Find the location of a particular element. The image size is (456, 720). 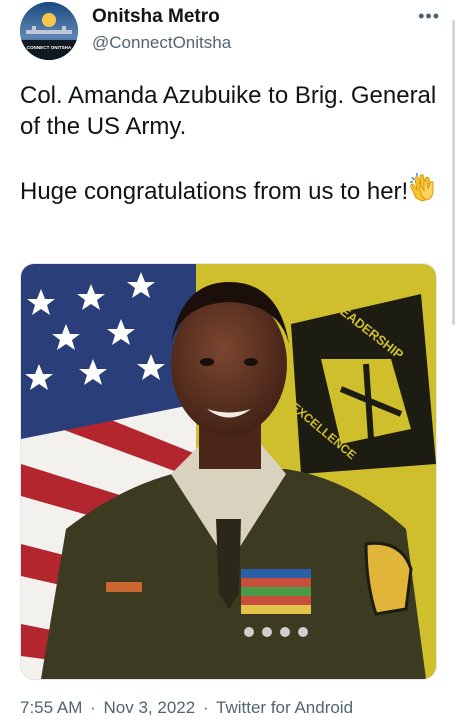

tweet-source: Twitter for Android is located at coordinates (284, 707).